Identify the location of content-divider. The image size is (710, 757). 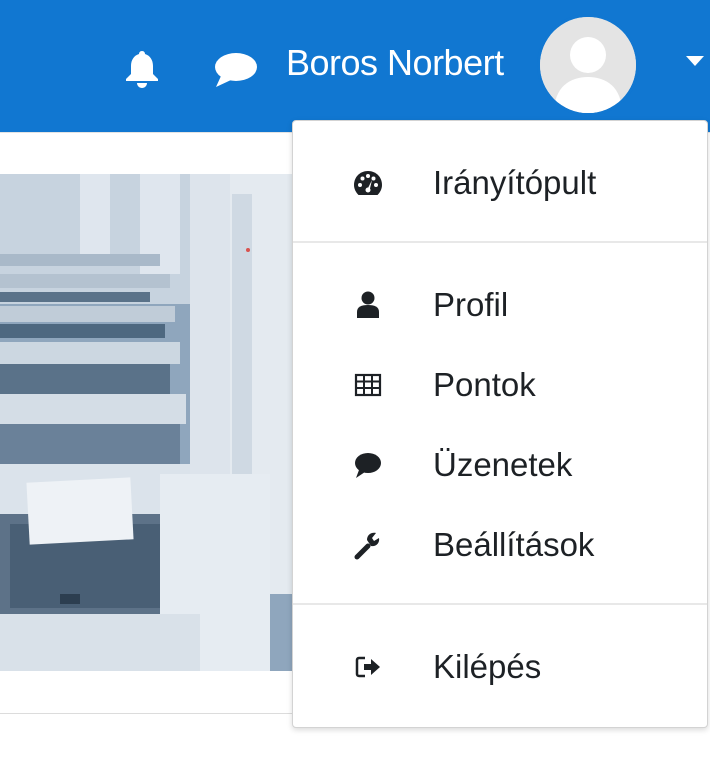
(148, 713).